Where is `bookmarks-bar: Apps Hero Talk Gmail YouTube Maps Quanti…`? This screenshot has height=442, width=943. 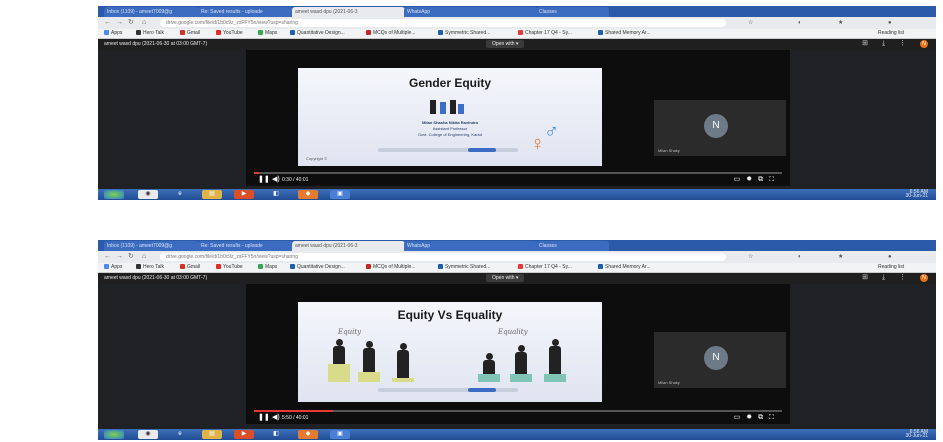 bookmarks-bar: Apps Hero Talk Gmail YouTube Maps Quanti… is located at coordinates (517, 34).